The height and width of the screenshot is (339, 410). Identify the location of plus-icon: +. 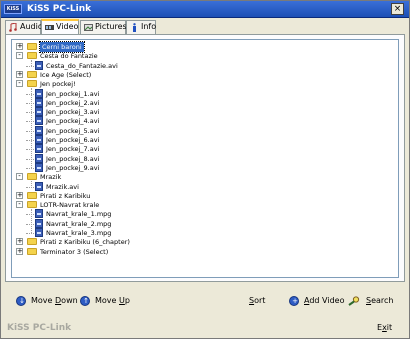
(294, 301).